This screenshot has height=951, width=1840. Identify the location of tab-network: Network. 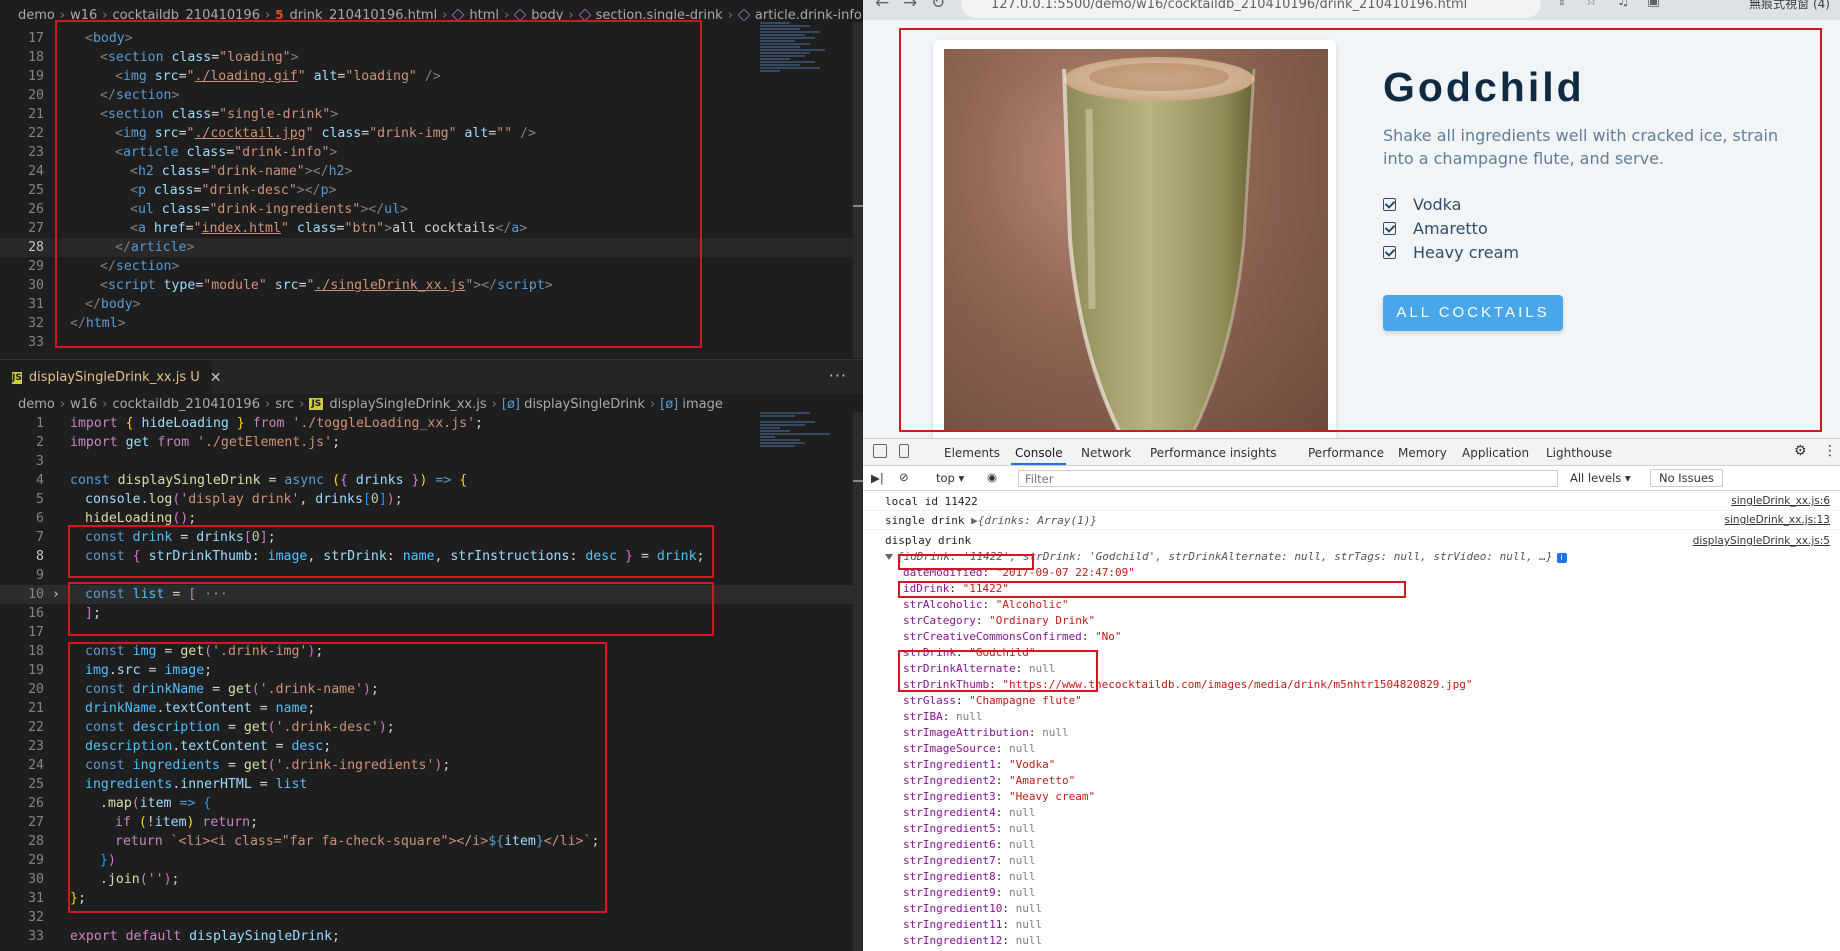
(1106, 453).